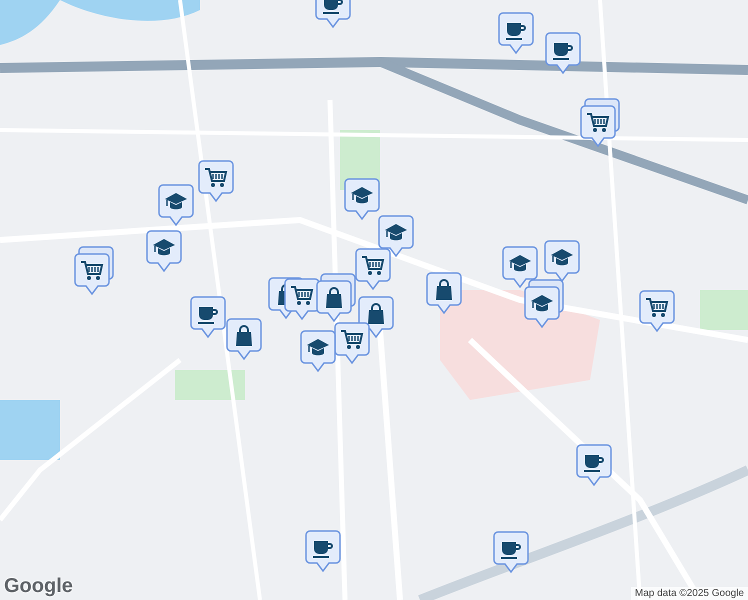 This screenshot has height=600, width=748. Describe the element at coordinates (38, 586) in the screenshot. I see `google-logo: Google` at that location.